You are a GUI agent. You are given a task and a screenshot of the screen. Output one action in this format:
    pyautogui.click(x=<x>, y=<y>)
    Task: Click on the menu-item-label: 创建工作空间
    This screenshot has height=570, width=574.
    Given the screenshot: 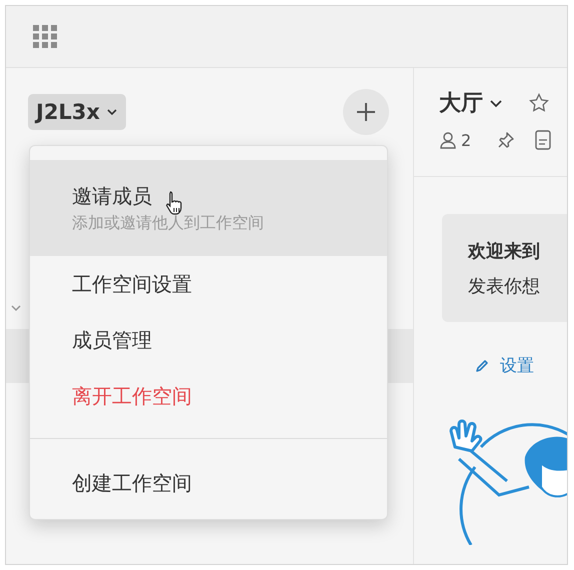 What is the action you would take?
    pyautogui.click(x=132, y=483)
    